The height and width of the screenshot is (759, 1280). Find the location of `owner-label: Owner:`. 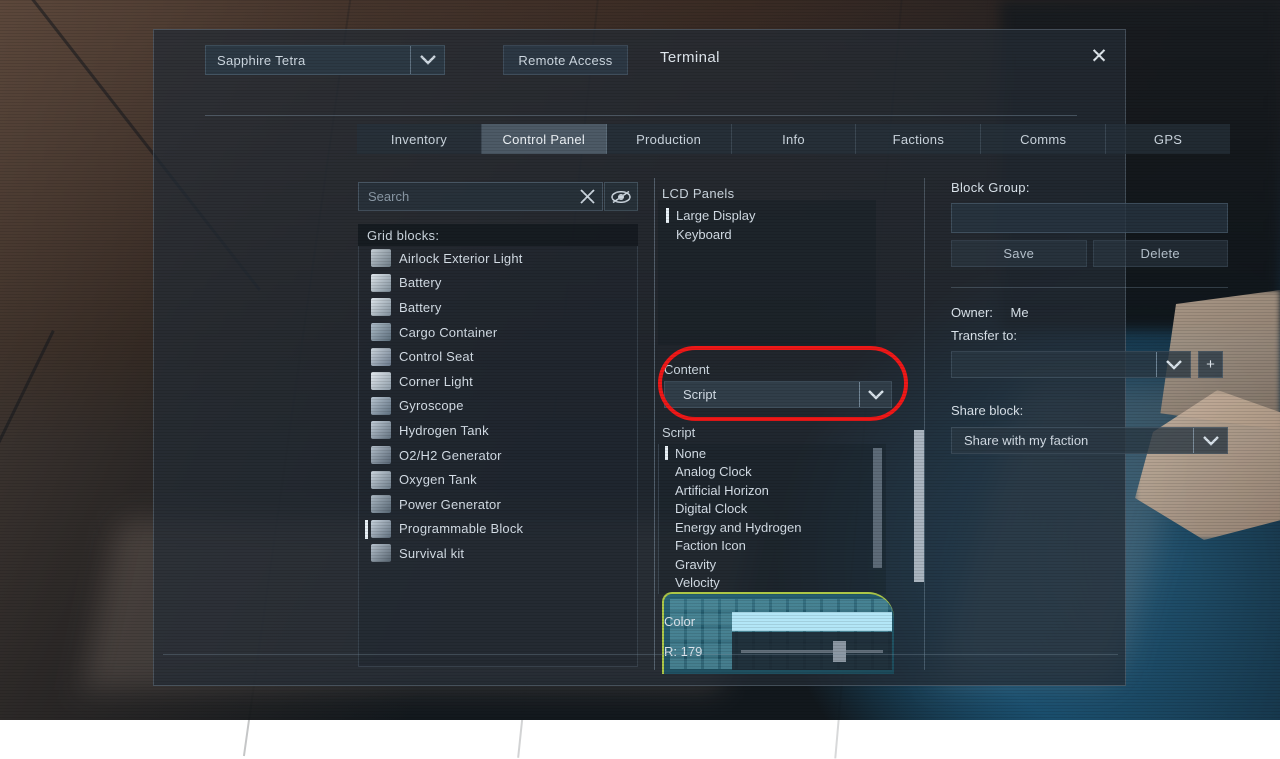

owner-label: Owner: is located at coordinates (972, 312).